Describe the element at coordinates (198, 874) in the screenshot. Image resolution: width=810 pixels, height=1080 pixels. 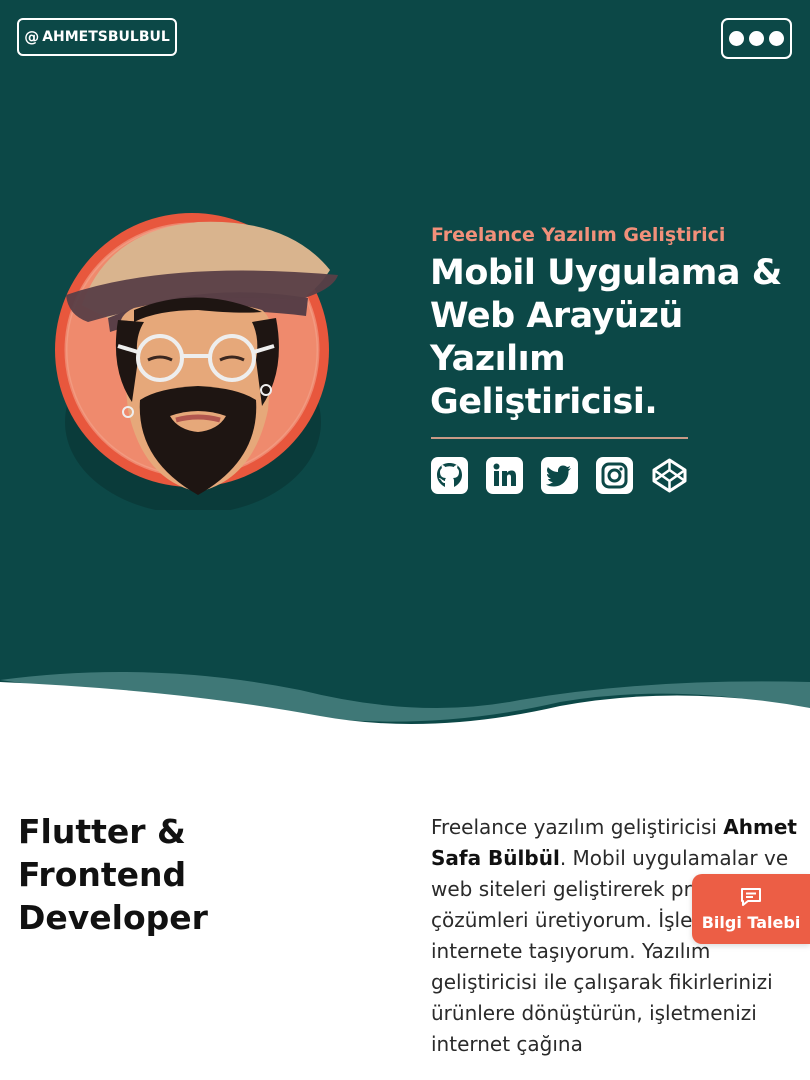
I see `section-title: Flutter & Frontend Developer` at that location.